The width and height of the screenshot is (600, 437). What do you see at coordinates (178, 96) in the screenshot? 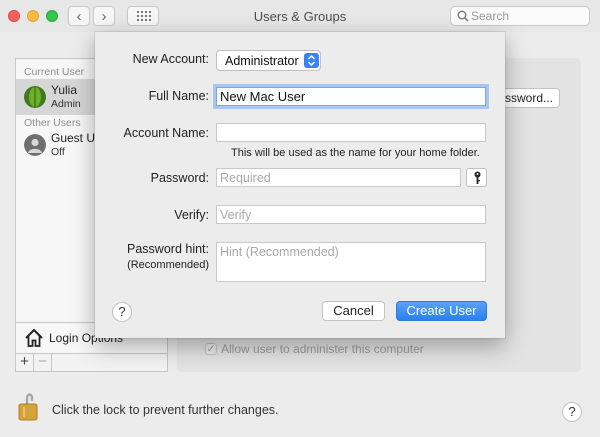
I see `full-name-label: Full Name:` at bounding box center [178, 96].